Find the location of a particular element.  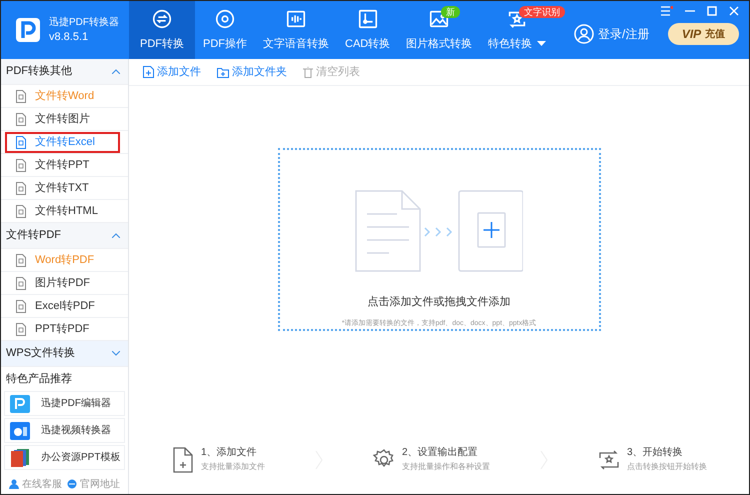

ppt-template-icon is located at coordinates (20, 458).